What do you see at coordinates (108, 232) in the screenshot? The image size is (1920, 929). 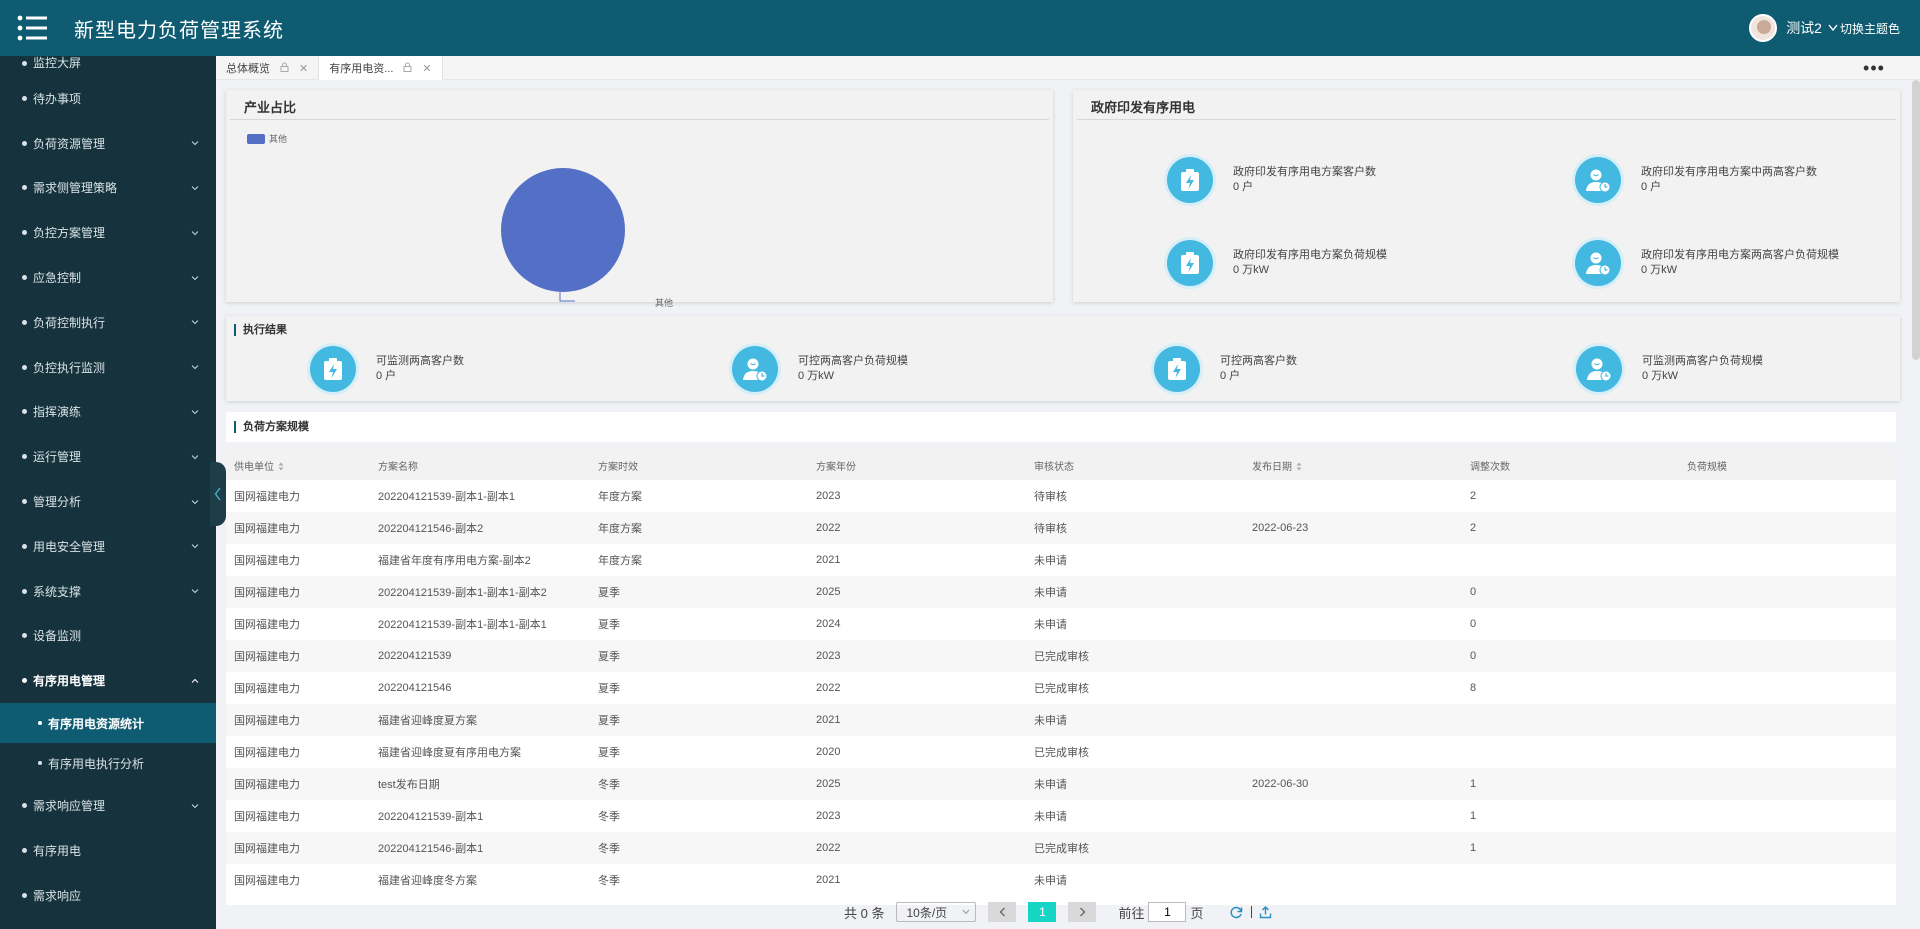 I see `sidebar-item-control-plan: 负控方案管理` at bounding box center [108, 232].